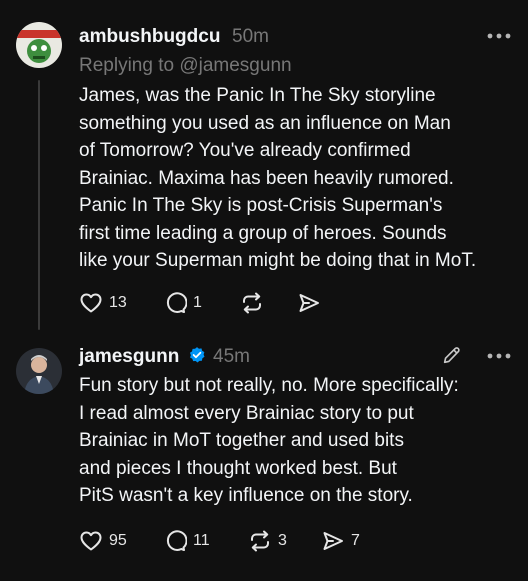  I want to click on timestamp: 45m, so click(231, 356).